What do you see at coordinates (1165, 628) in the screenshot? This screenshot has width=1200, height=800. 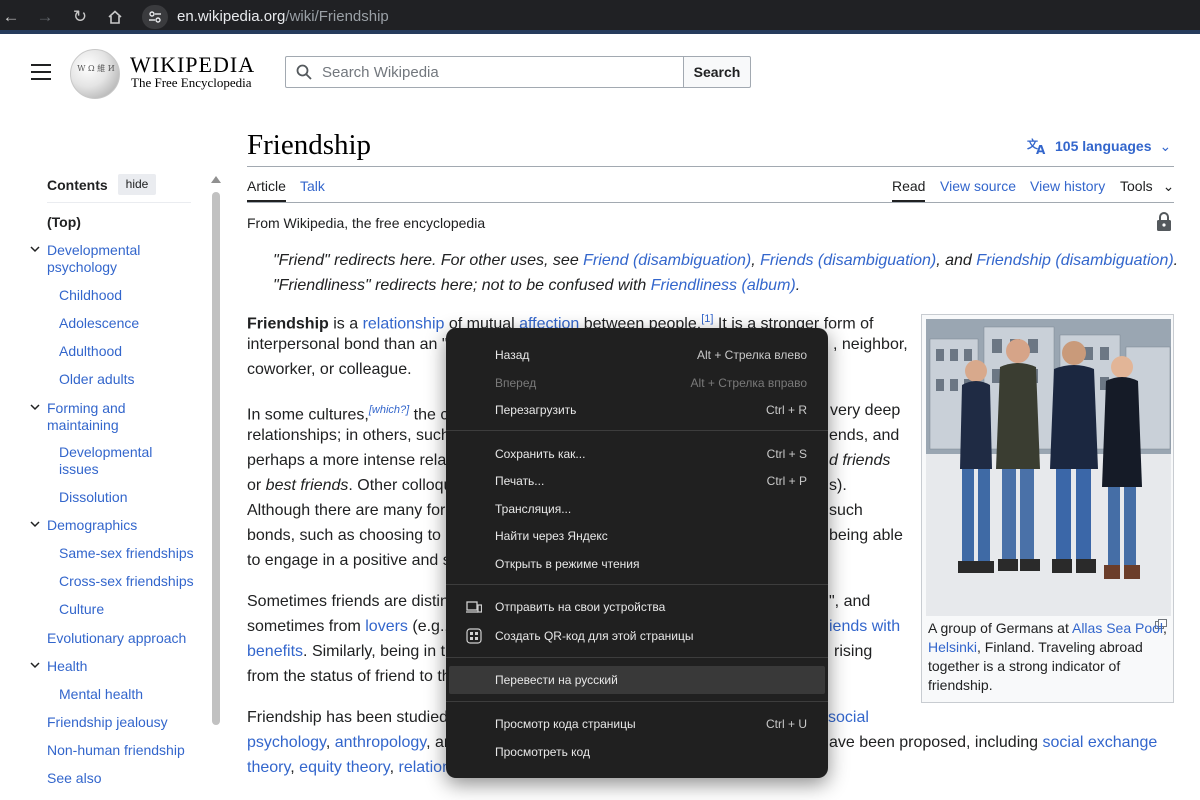 I see `caption-text: ,` at bounding box center [1165, 628].